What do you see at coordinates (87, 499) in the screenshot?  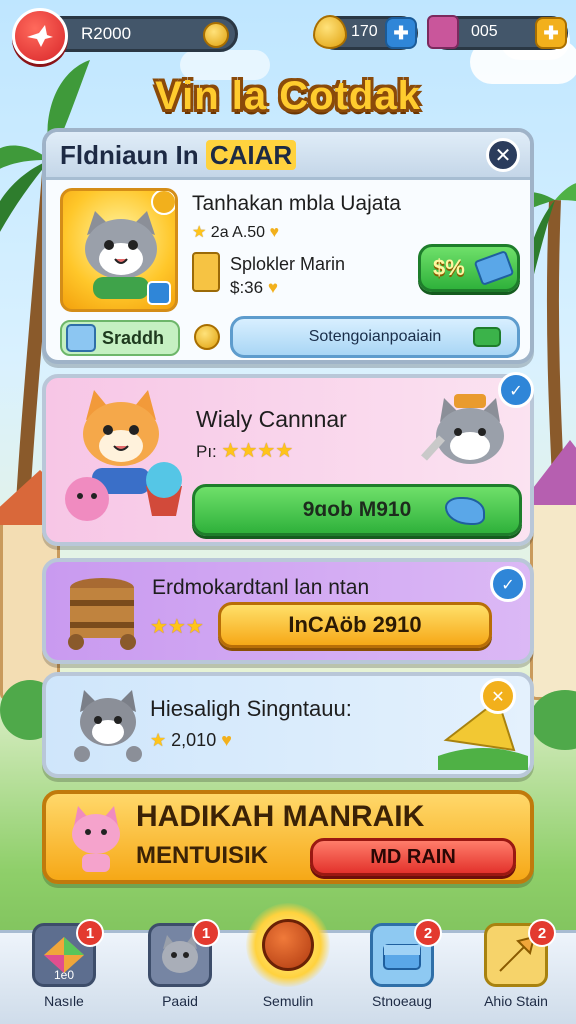 I see `pink-hamster-icon` at bounding box center [87, 499].